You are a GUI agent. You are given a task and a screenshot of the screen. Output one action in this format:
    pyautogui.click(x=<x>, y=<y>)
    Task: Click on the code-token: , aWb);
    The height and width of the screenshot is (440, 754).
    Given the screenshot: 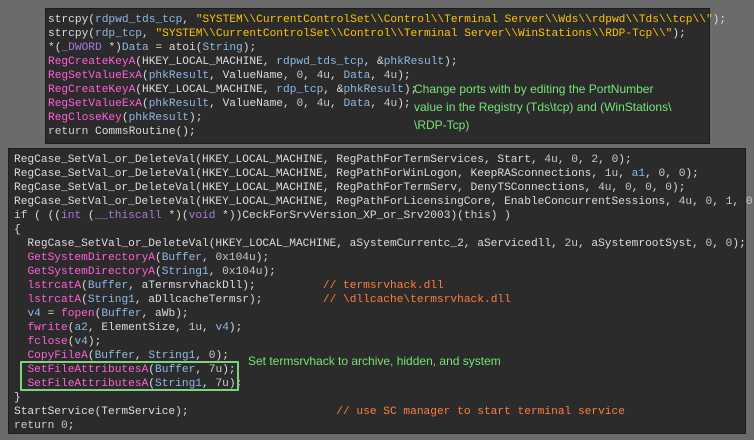 What is the action you would take?
    pyautogui.click(x=165, y=314)
    